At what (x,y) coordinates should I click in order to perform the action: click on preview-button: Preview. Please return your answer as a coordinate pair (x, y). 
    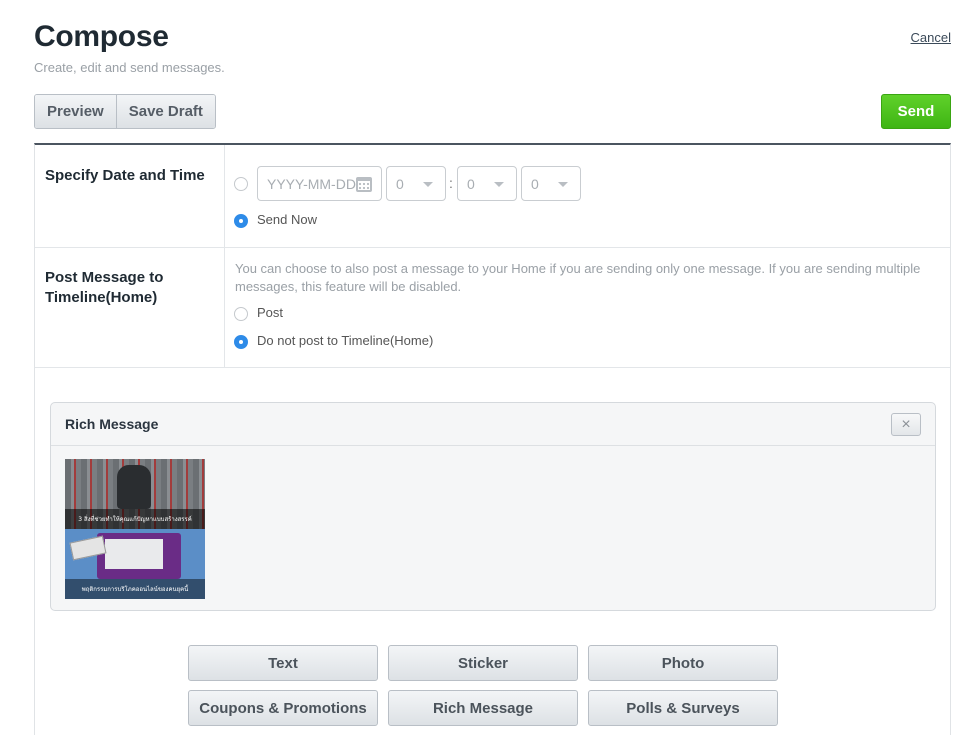
    Looking at the image, I should click on (75, 111).